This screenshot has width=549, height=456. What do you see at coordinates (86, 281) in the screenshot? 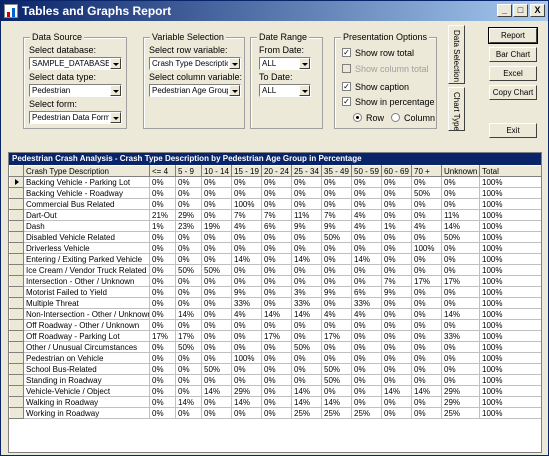
I see `row-label-cell: Intersection - Other / Unknown` at bounding box center [86, 281].